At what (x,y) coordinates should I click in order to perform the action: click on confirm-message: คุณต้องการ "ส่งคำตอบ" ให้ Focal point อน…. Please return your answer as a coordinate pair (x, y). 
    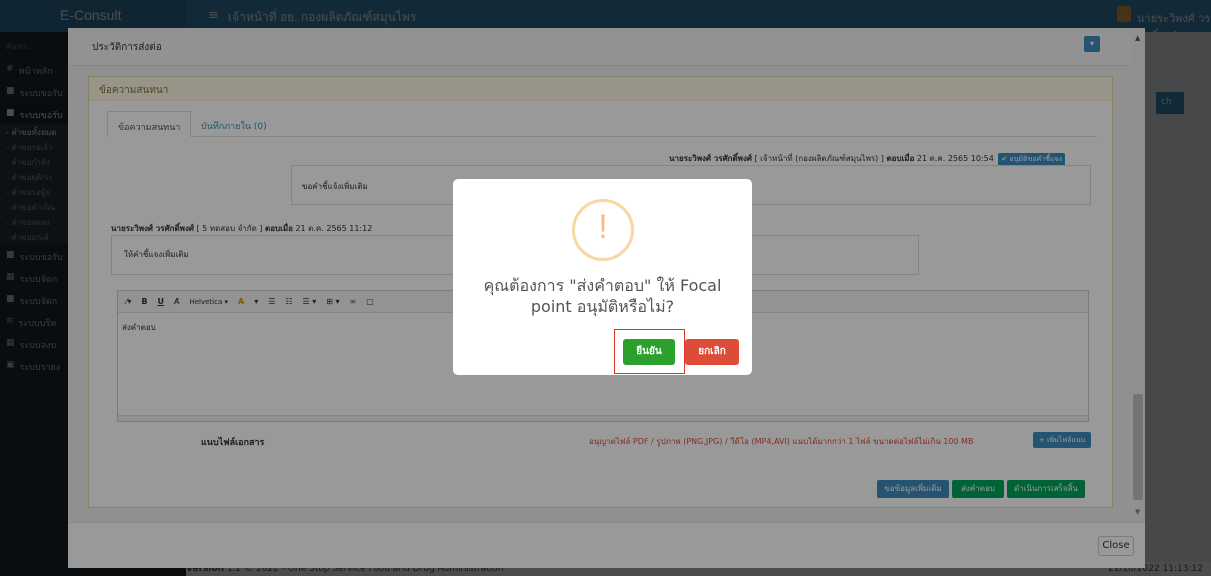
    Looking at the image, I should click on (602, 296).